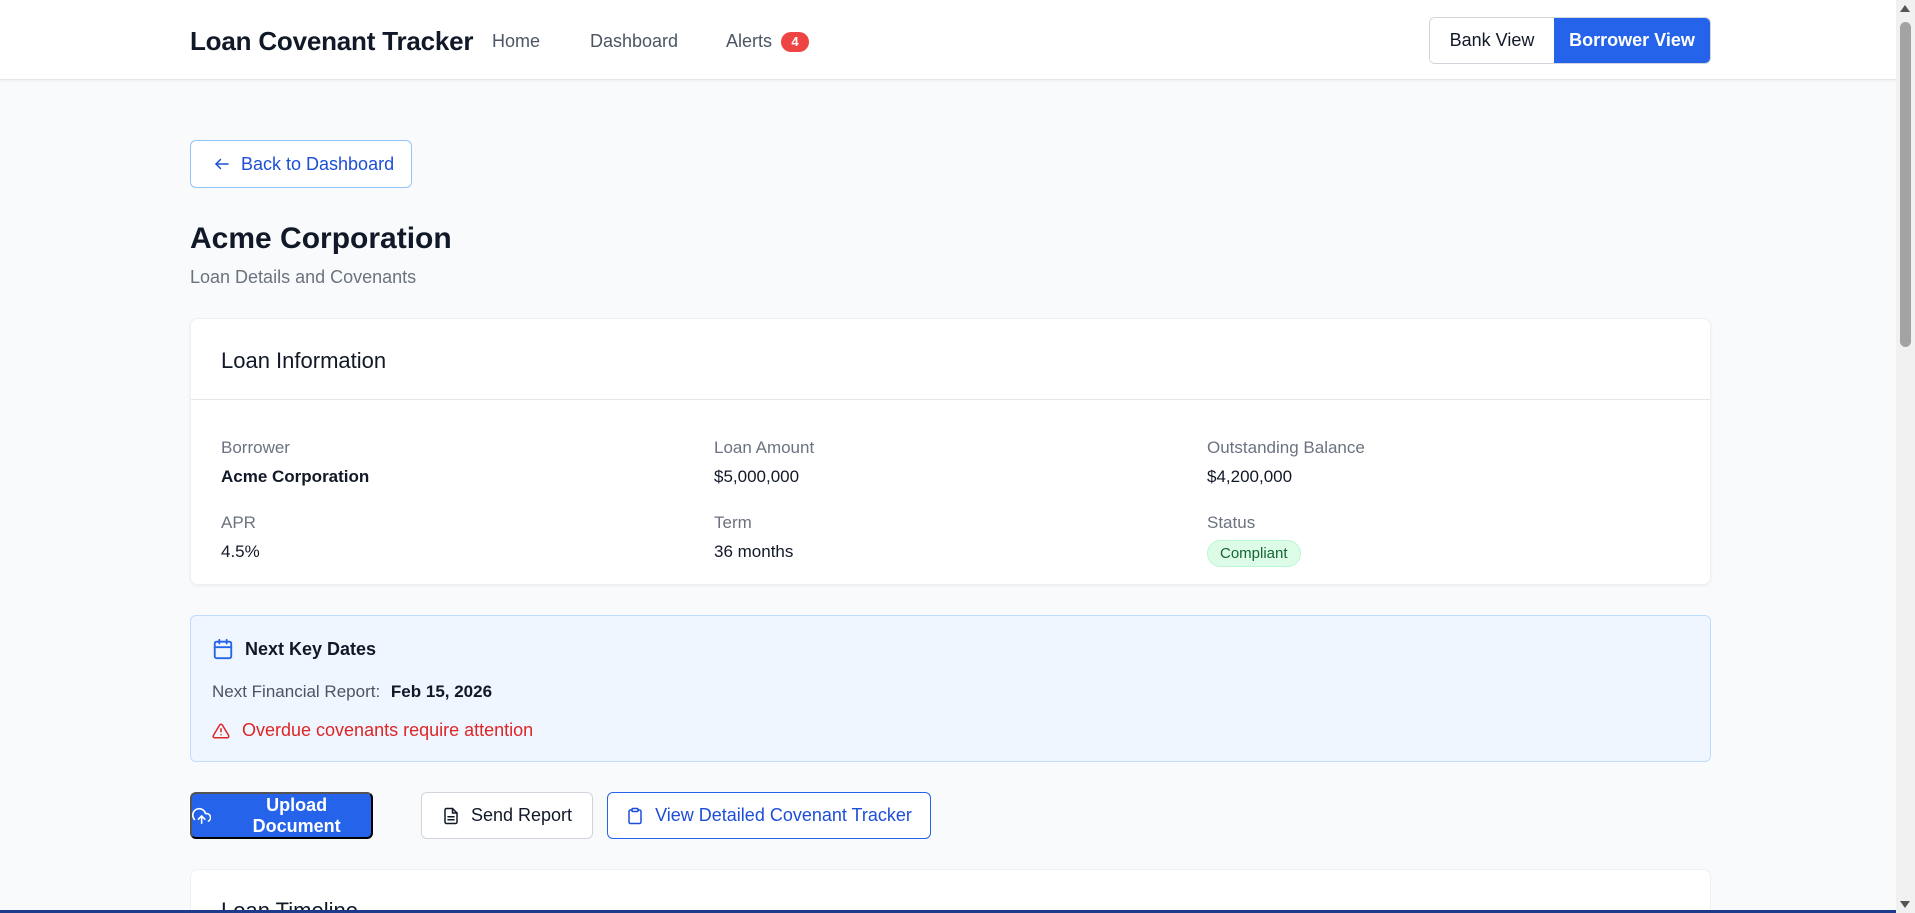  Describe the element at coordinates (635, 815) in the screenshot. I see `clipboard-icon` at that location.